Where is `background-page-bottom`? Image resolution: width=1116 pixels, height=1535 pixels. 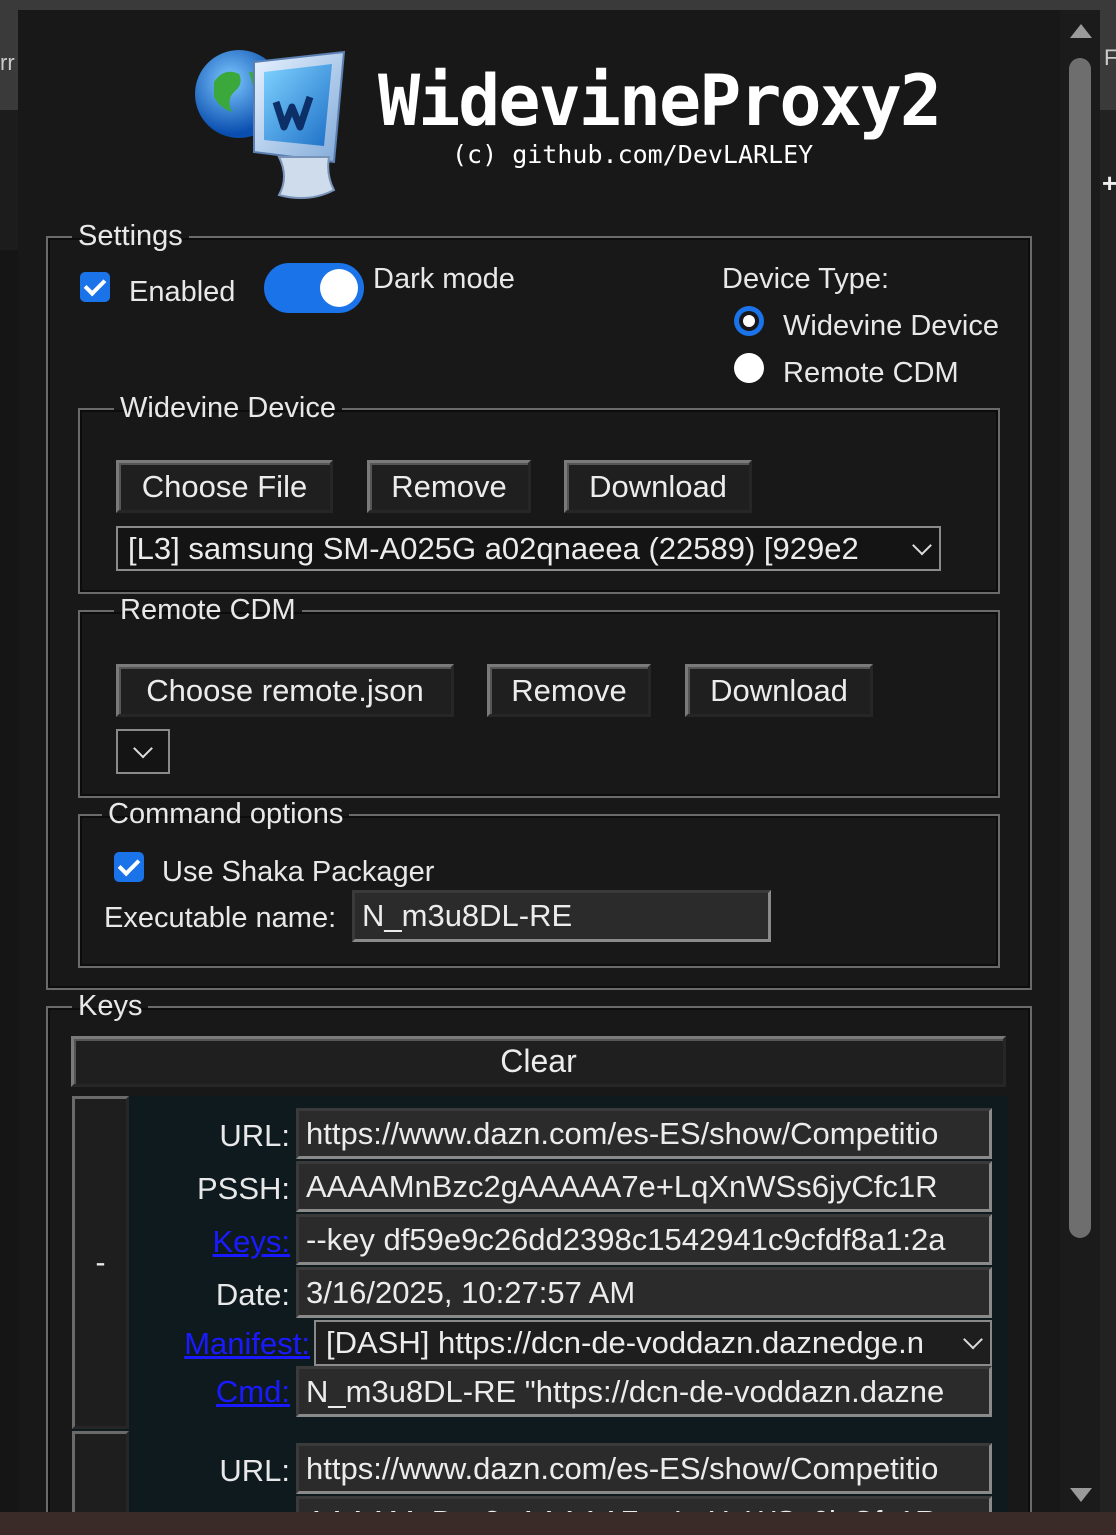
background-page-bottom is located at coordinates (558, 1523).